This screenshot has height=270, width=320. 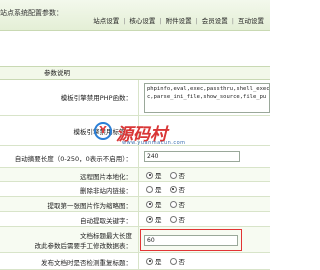 What do you see at coordinates (103, 131) in the screenshot?
I see `watermark-logo-icon: Y` at bounding box center [103, 131].